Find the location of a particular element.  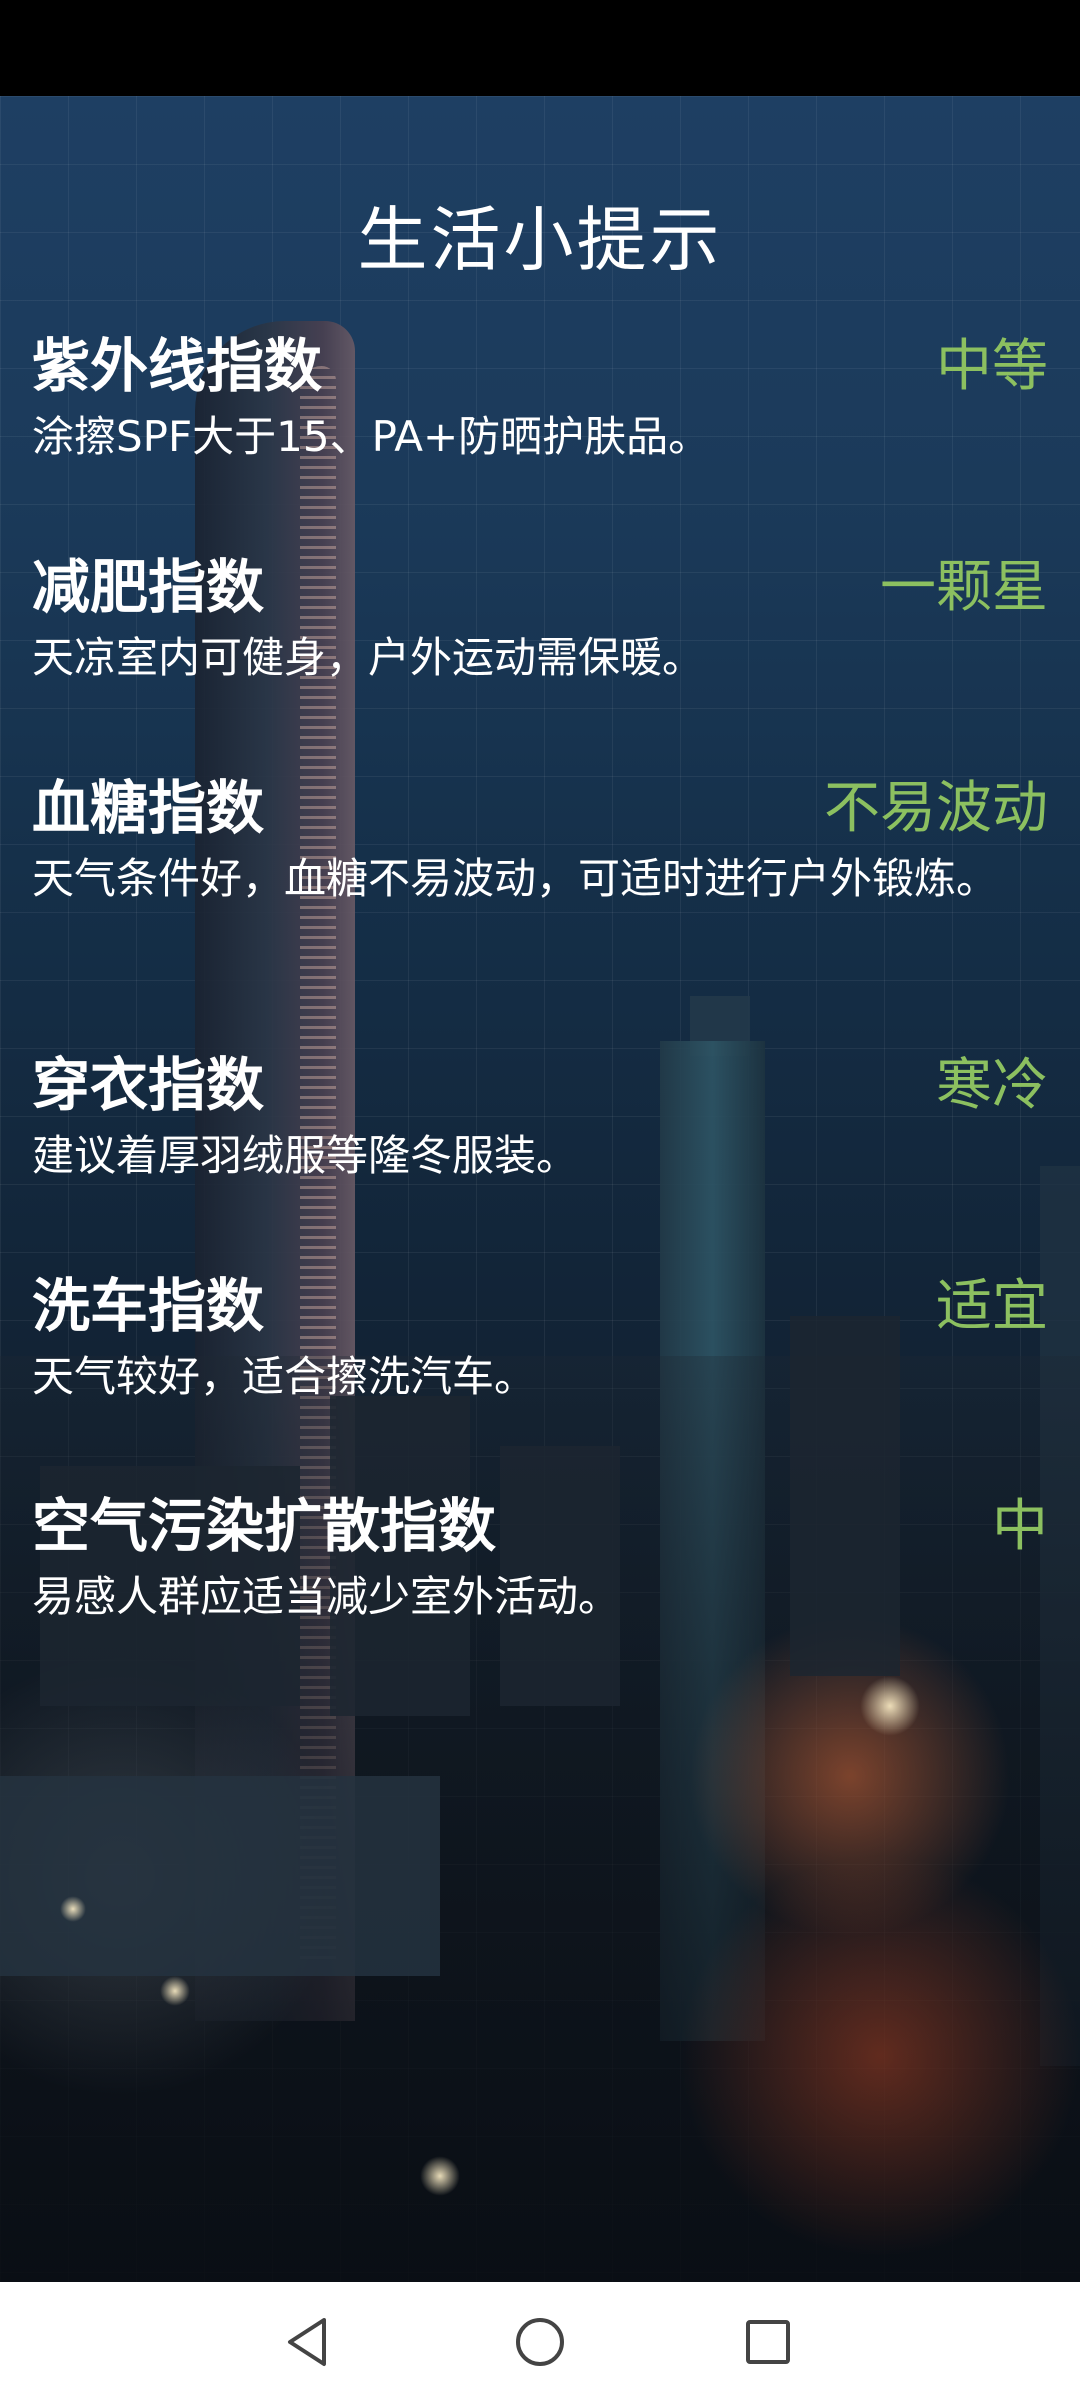

recents-button is located at coordinates (768, 2342).